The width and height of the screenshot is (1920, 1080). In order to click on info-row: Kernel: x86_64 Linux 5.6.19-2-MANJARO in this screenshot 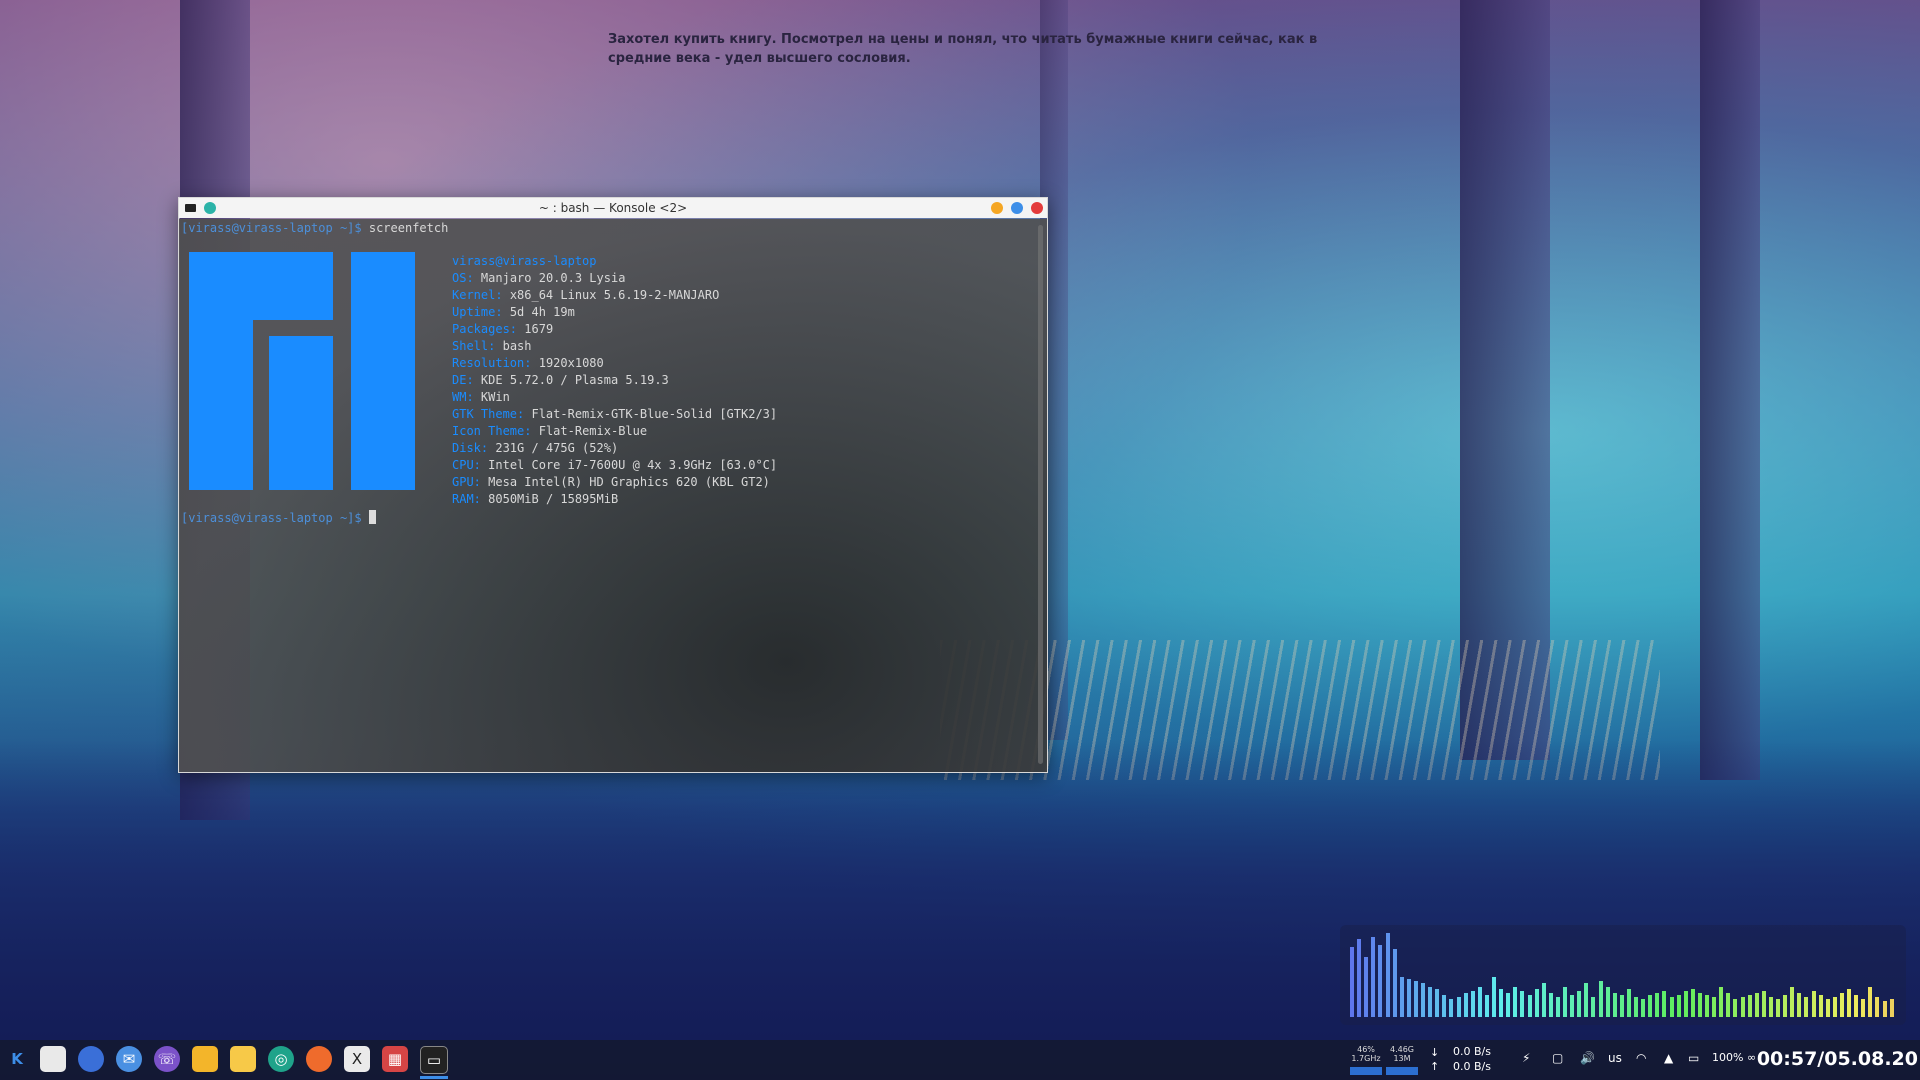, I will do `click(586, 295)`.